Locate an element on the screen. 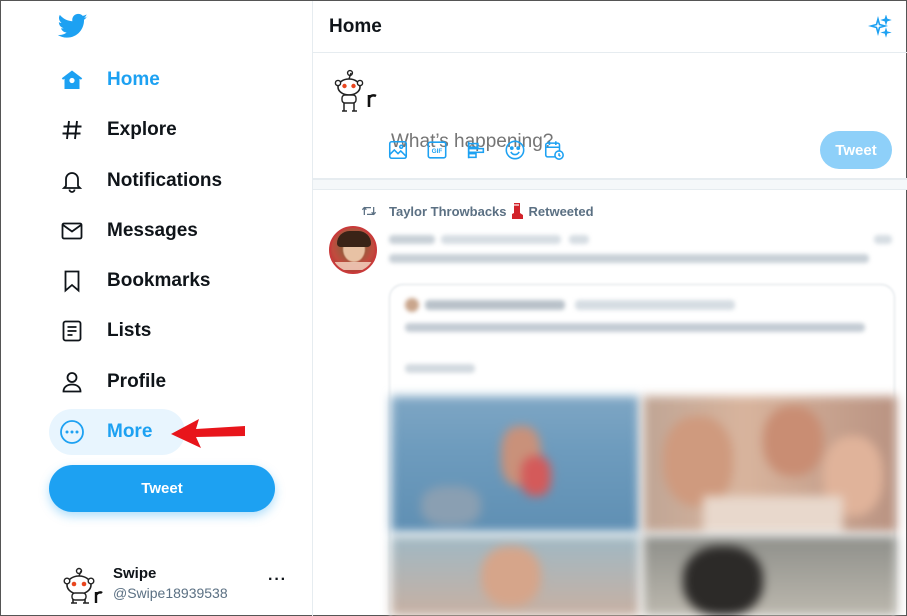  schedule-icon is located at coordinates (555, 150).